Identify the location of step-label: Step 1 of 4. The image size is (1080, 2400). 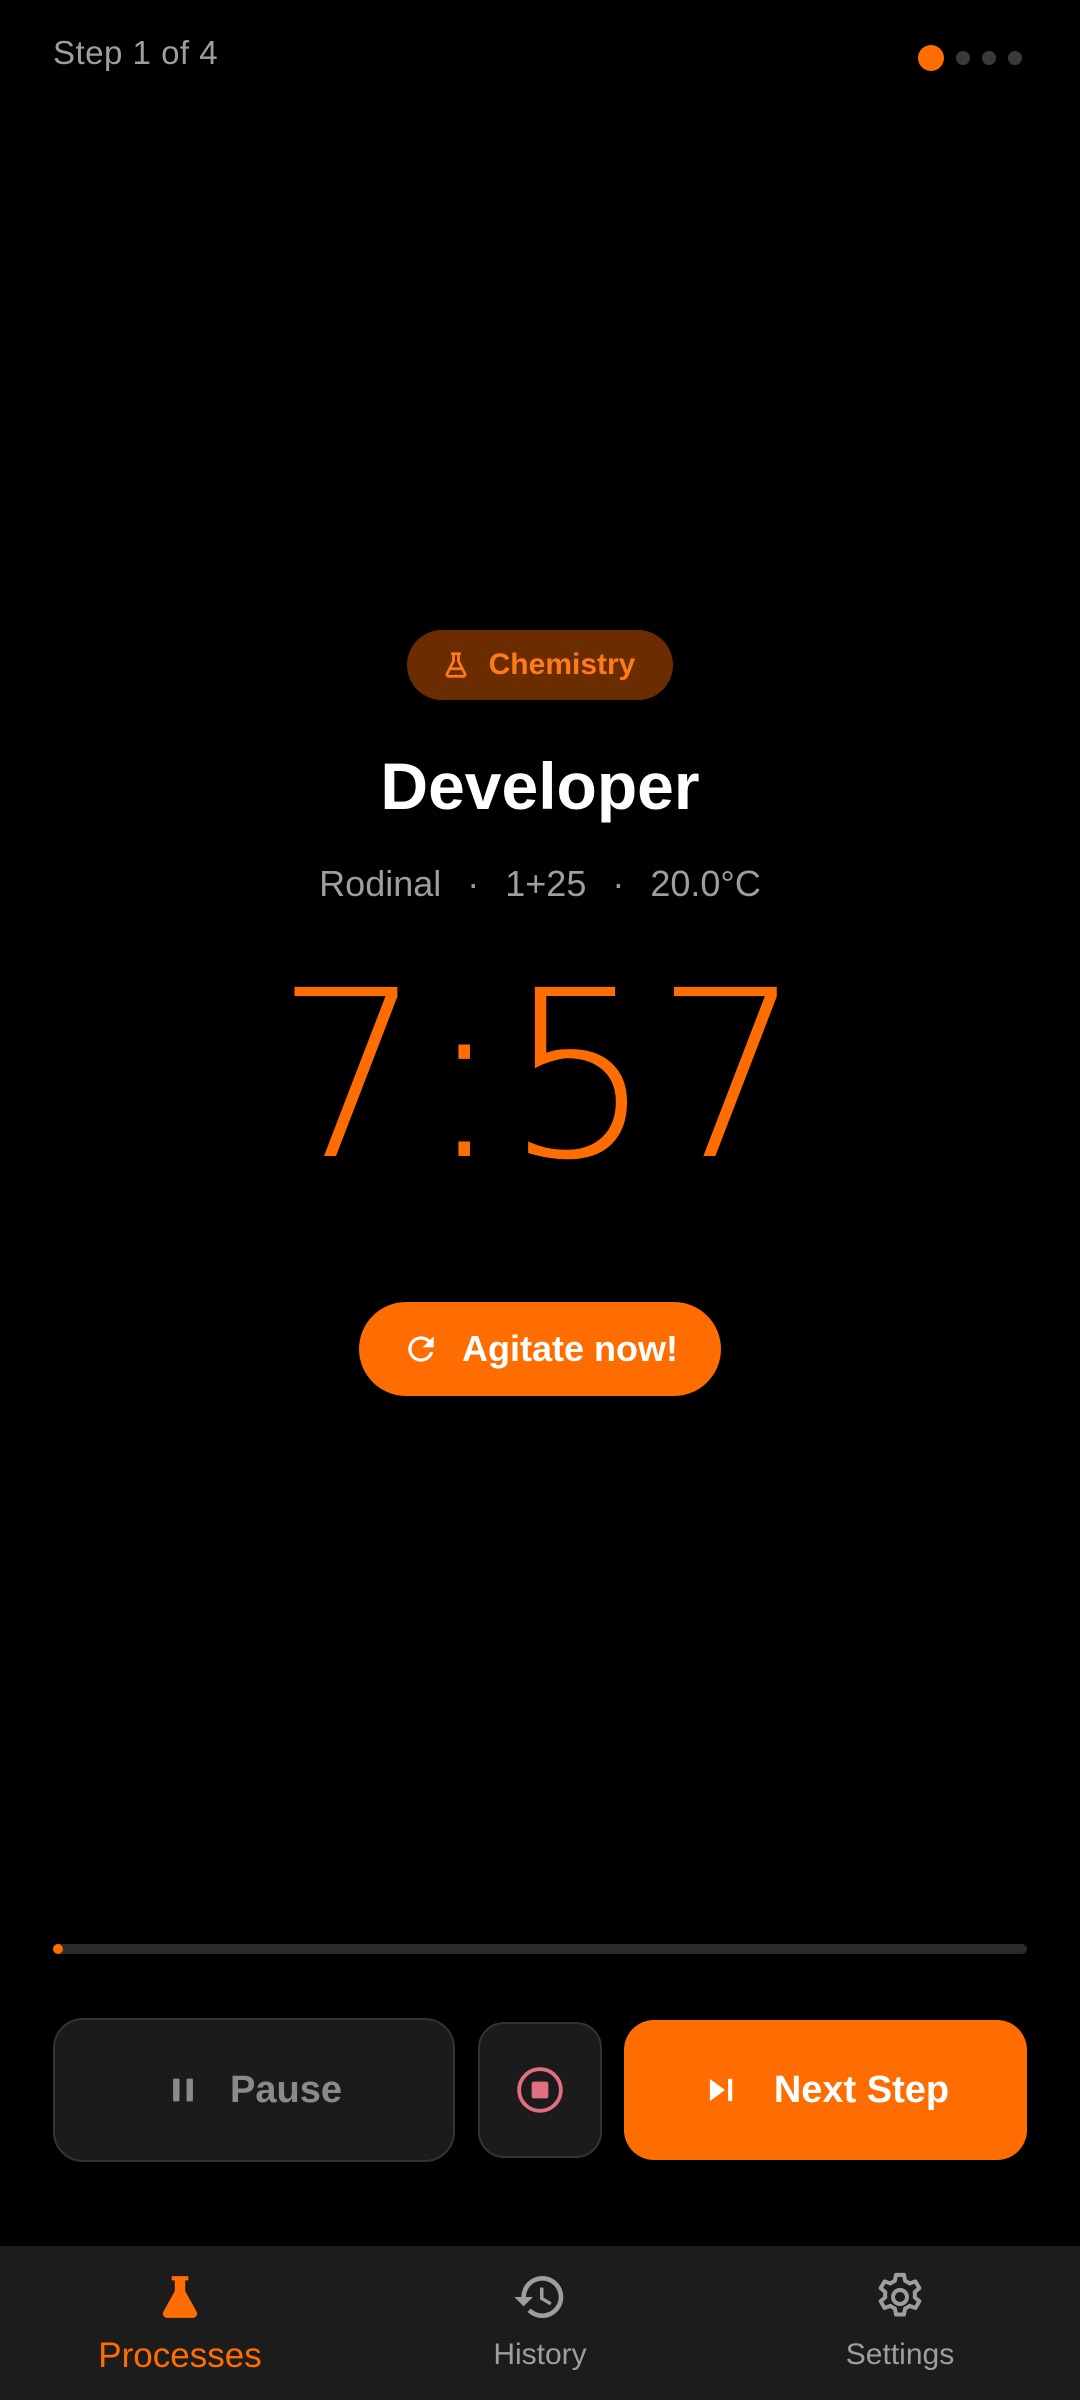
(136, 52).